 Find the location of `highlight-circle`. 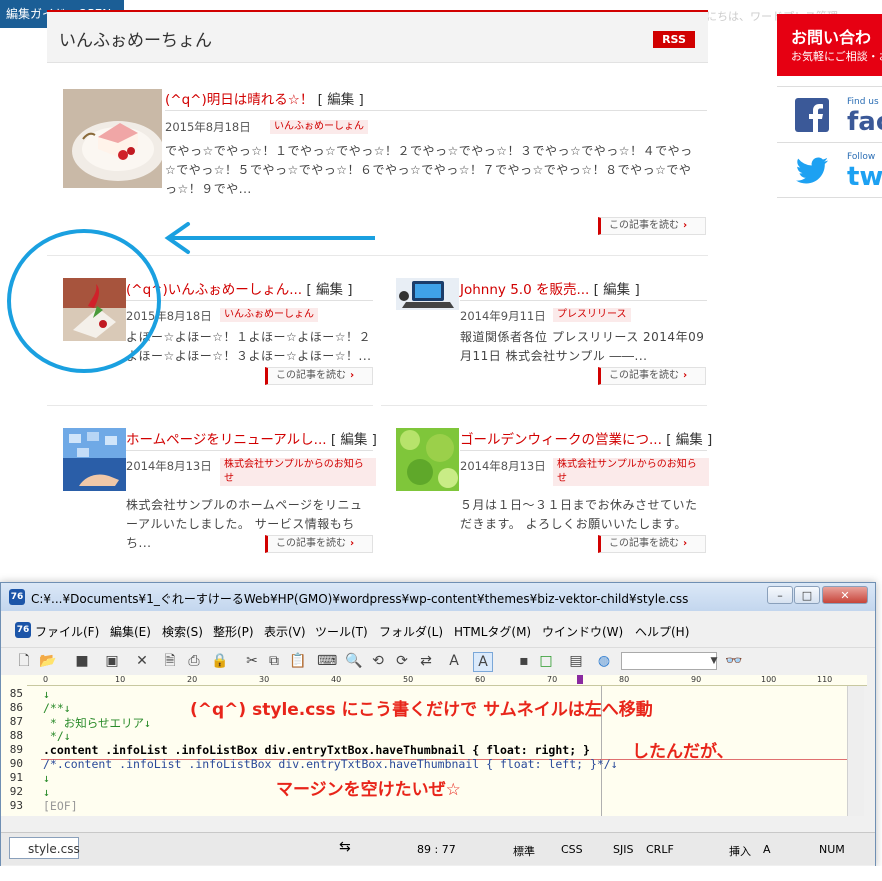

highlight-circle is located at coordinates (84, 301).